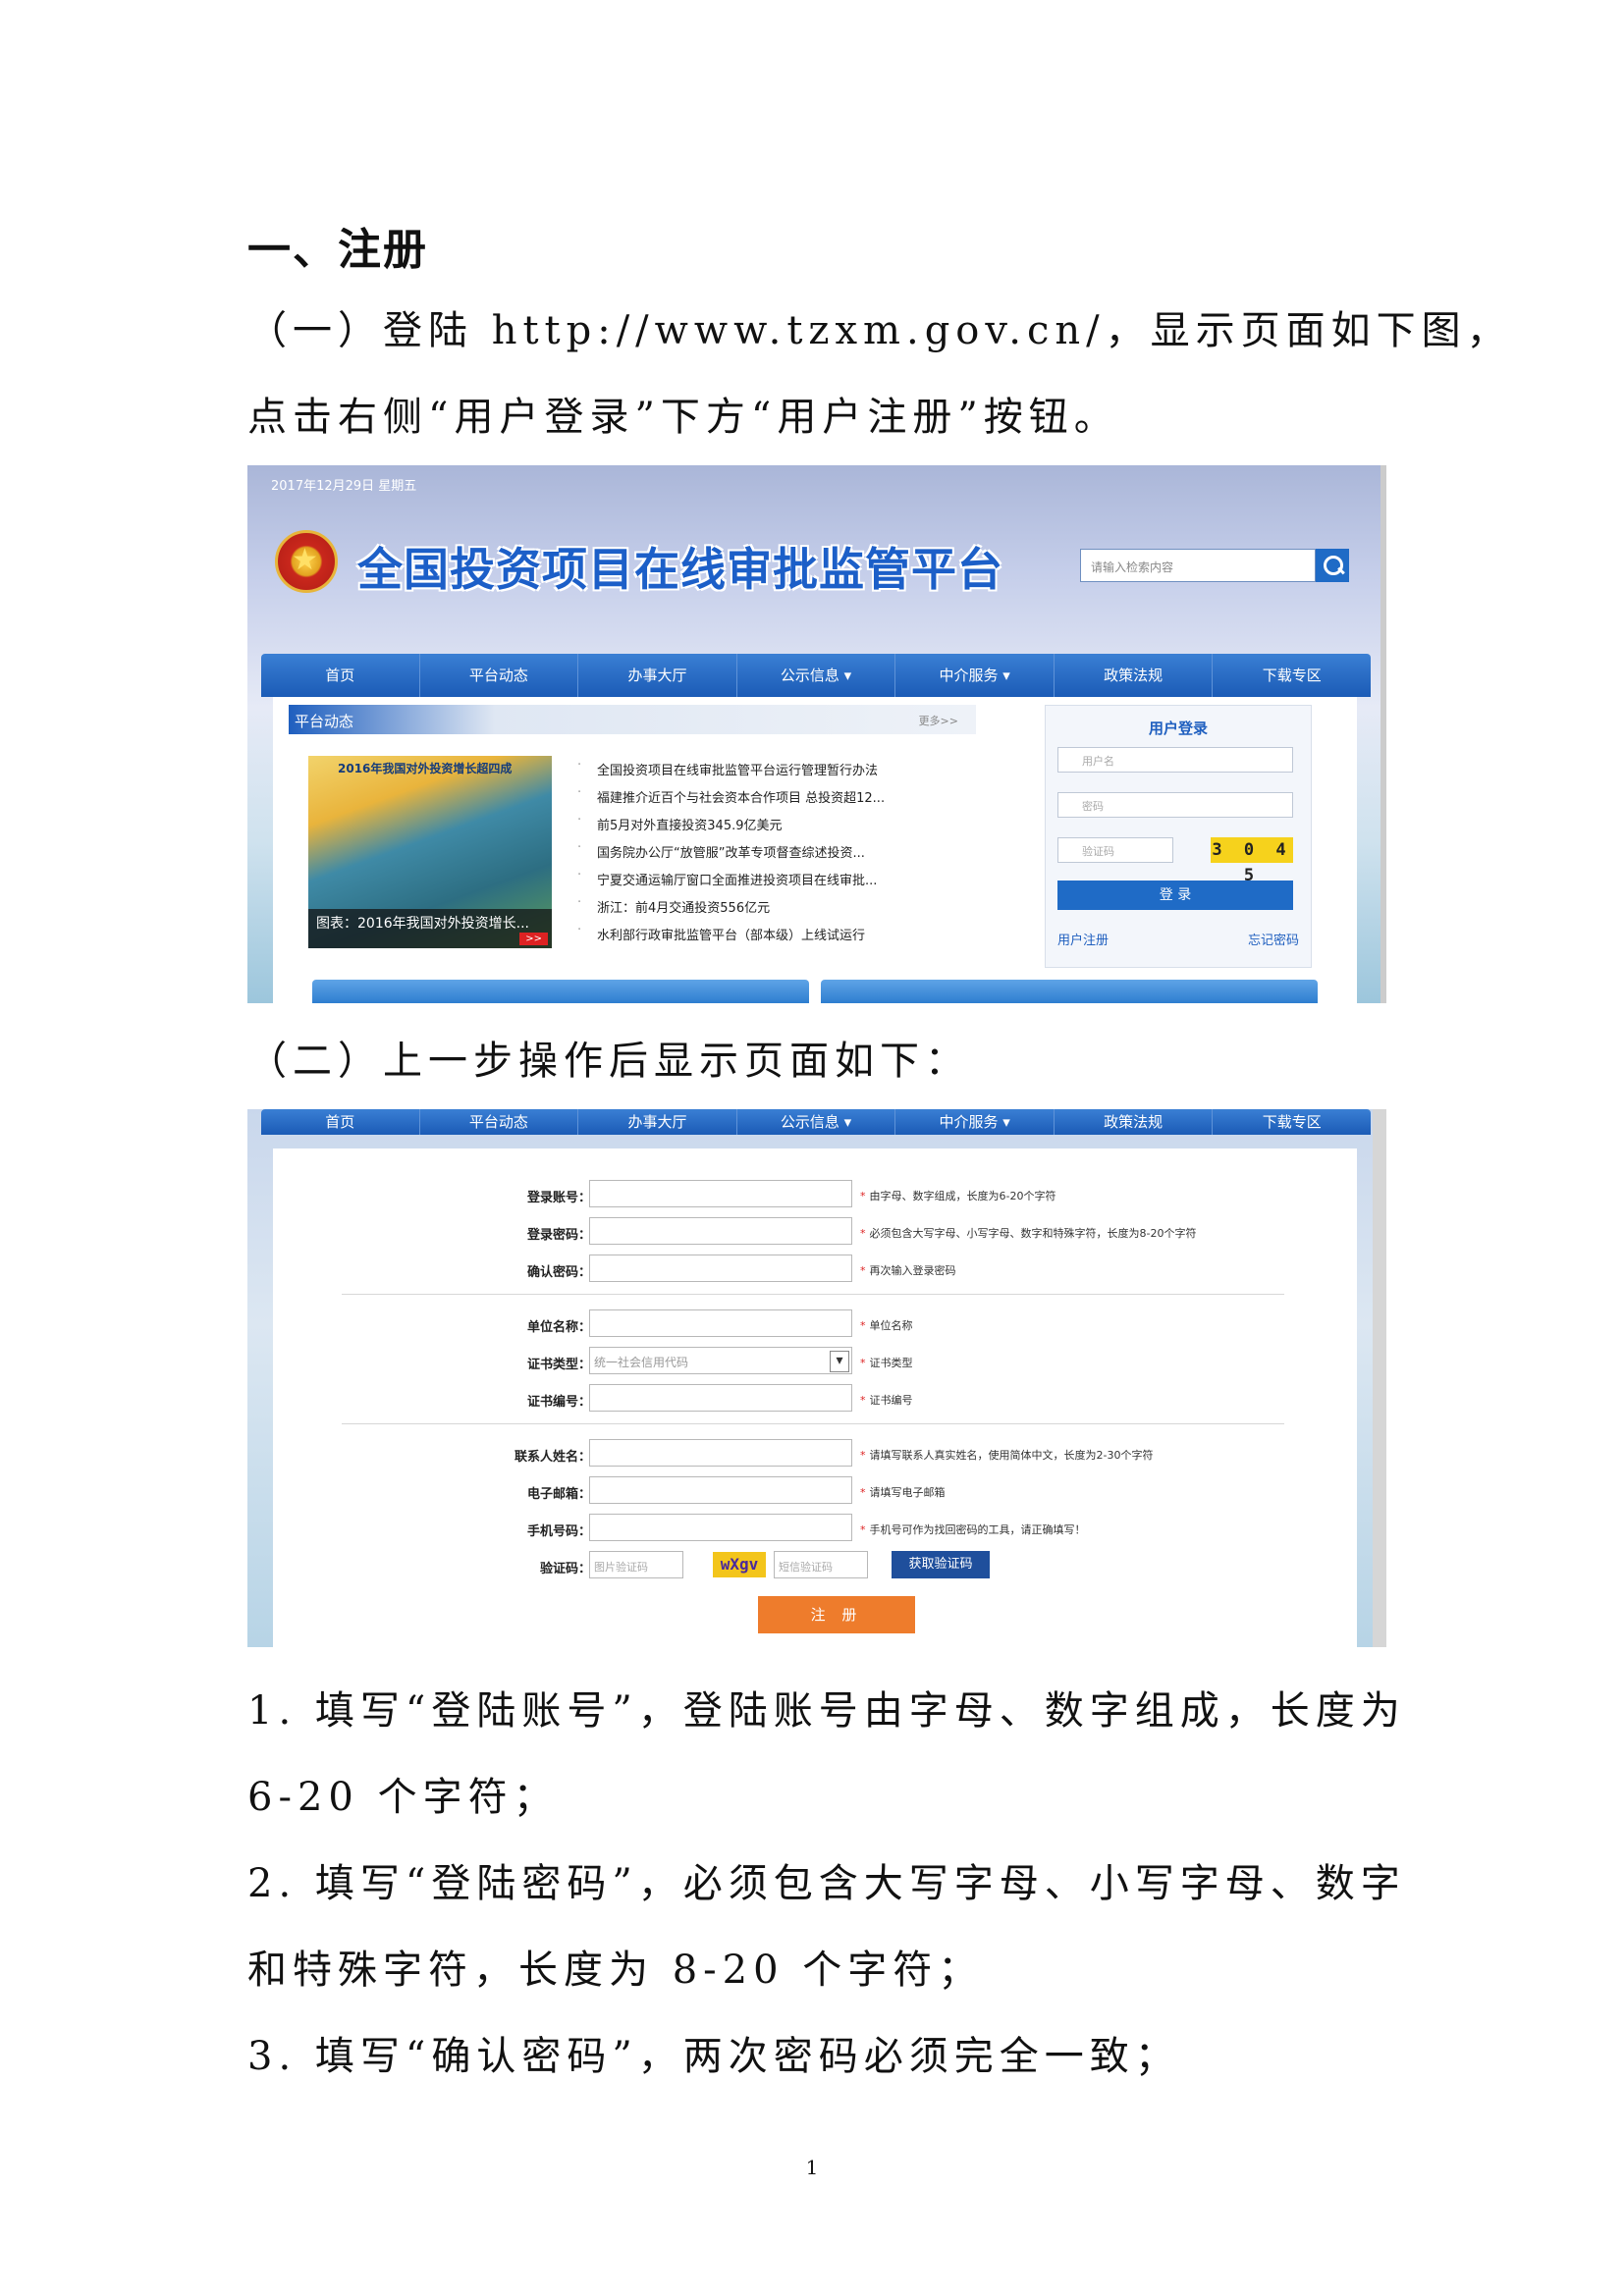 This screenshot has width=1624, height=2296. I want to click on section-heading: 一、注册, so click(337, 250).